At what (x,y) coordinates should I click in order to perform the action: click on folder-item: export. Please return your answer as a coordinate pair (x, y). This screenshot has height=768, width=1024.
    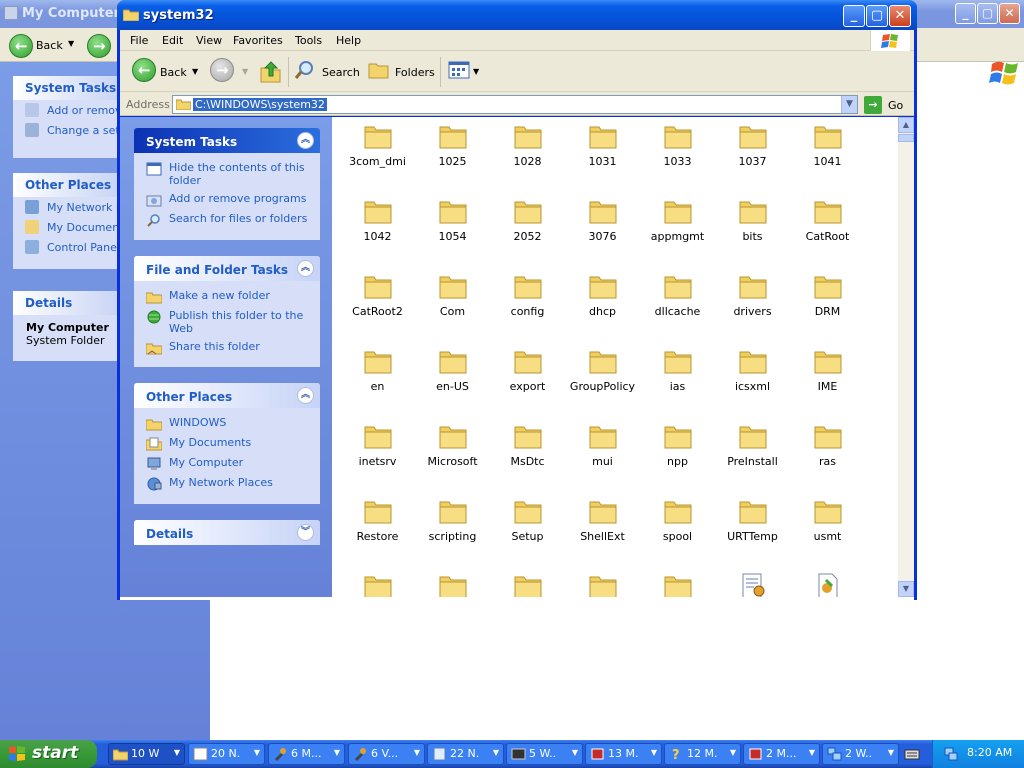
    Looking at the image, I should click on (527, 379).